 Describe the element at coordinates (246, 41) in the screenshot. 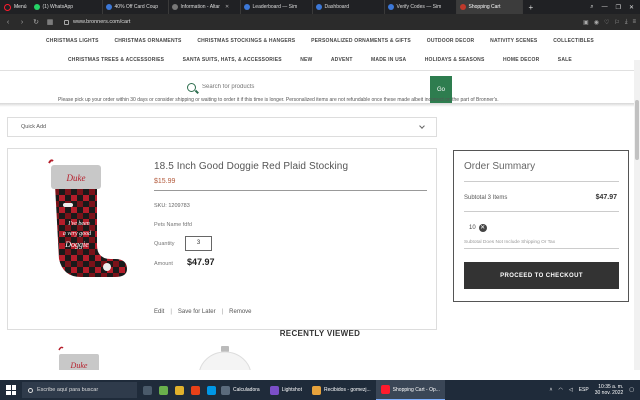

I see `nav-christmas-stockings: CHRISTMAS STOCKINGS & HANGERS` at that location.